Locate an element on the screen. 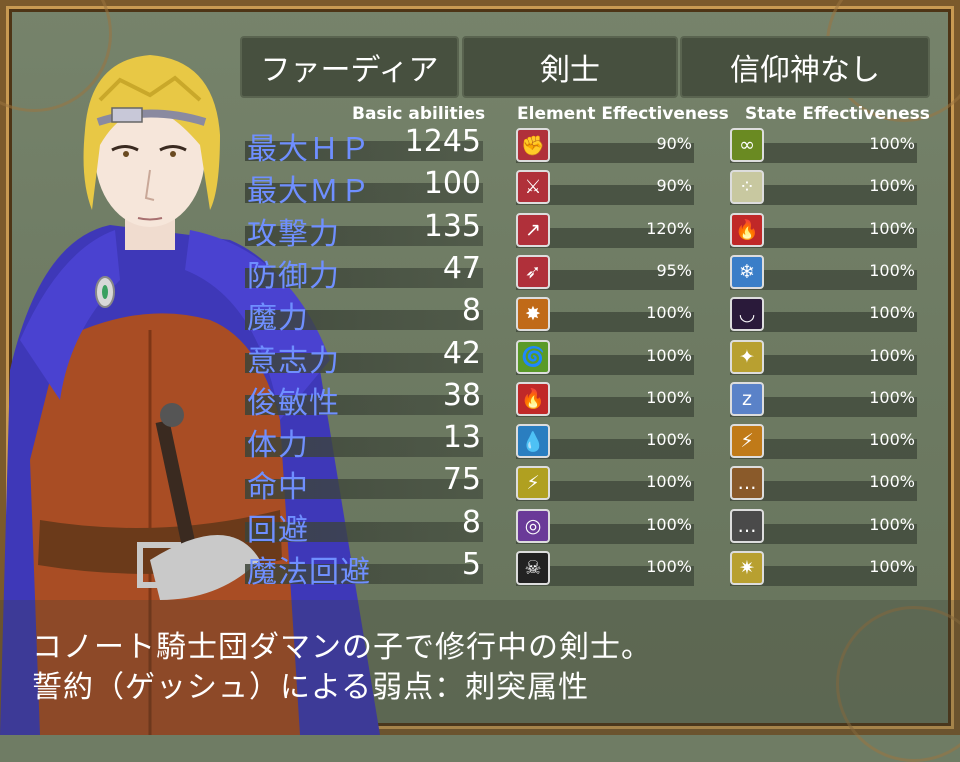 Image resolution: width=960 pixels, height=762 pixels. description-line-2: 誓約（ゲッシュ）による弱点：刺突属性 is located at coordinates (311, 687).